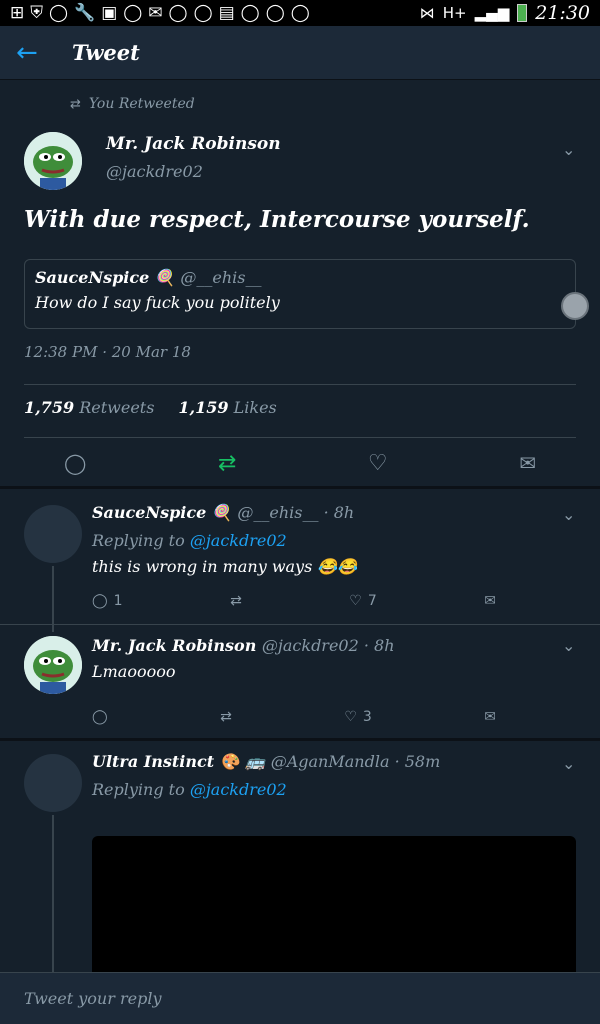  What do you see at coordinates (118, 601) in the screenshot?
I see `reply-count: 1` at bounding box center [118, 601].